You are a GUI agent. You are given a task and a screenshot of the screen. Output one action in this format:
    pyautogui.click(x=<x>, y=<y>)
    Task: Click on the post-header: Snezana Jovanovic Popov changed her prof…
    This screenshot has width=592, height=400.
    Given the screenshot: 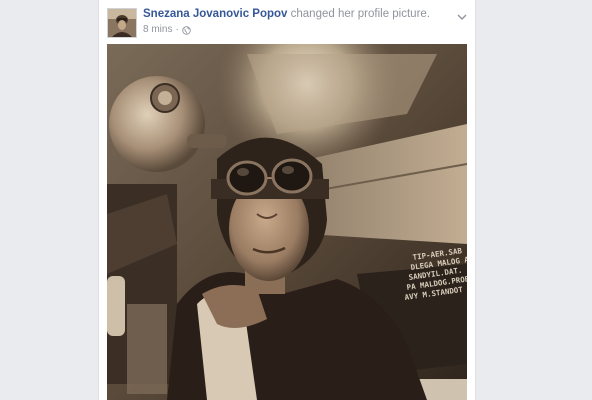 What is the action you would take?
    pyautogui.click(x=293, y=14)
    